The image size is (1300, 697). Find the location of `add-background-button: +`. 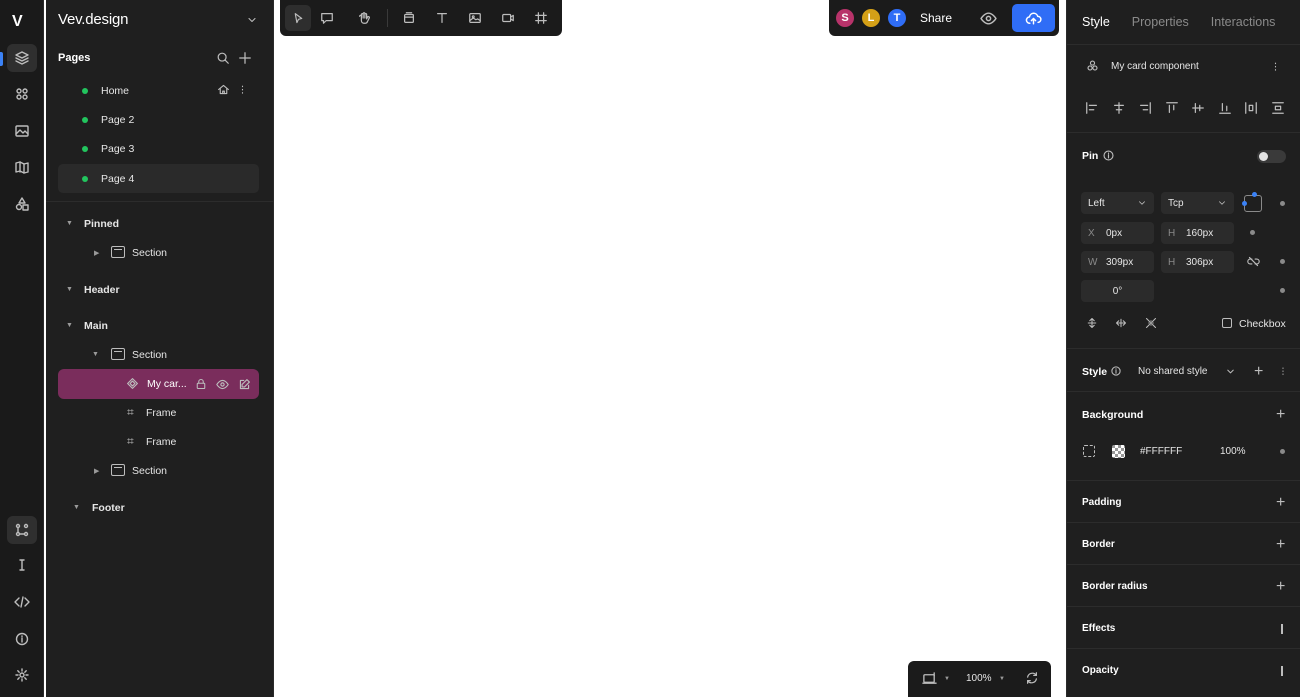

add-background-button: + is located at coordinates (1280, 415).